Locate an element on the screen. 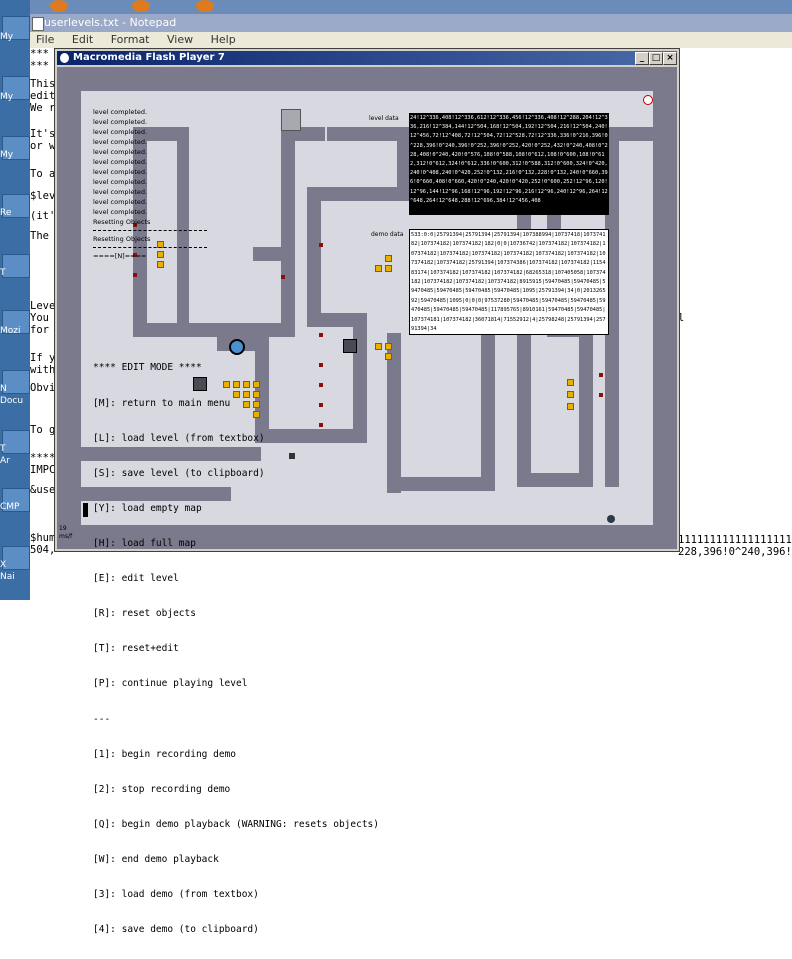 This screenshot has height=959, width=792. text-line: &use is located at coordinates (43, 490).